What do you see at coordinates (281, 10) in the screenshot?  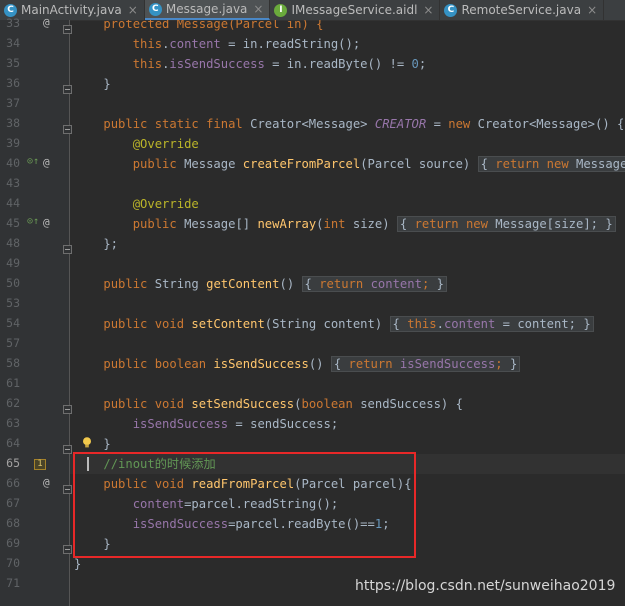 I see `interface-icon: I` at bounding box center [281, 10].